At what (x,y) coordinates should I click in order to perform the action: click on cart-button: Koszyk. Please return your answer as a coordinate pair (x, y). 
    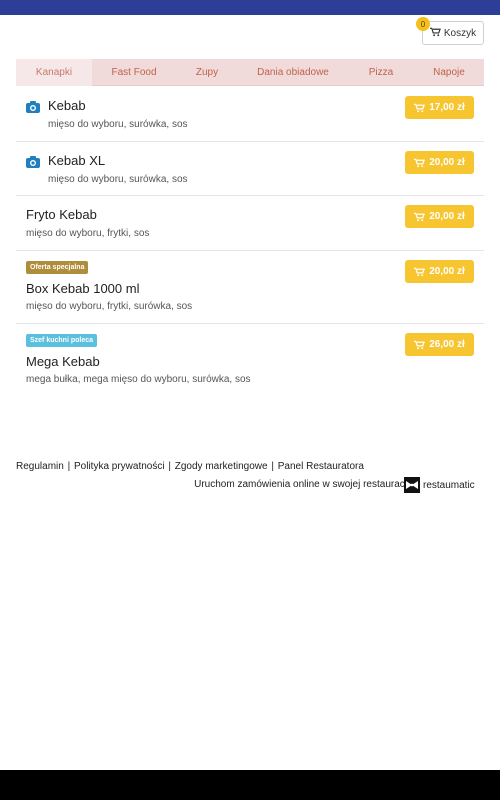
    Looking at the image, I should click on (453, 33).